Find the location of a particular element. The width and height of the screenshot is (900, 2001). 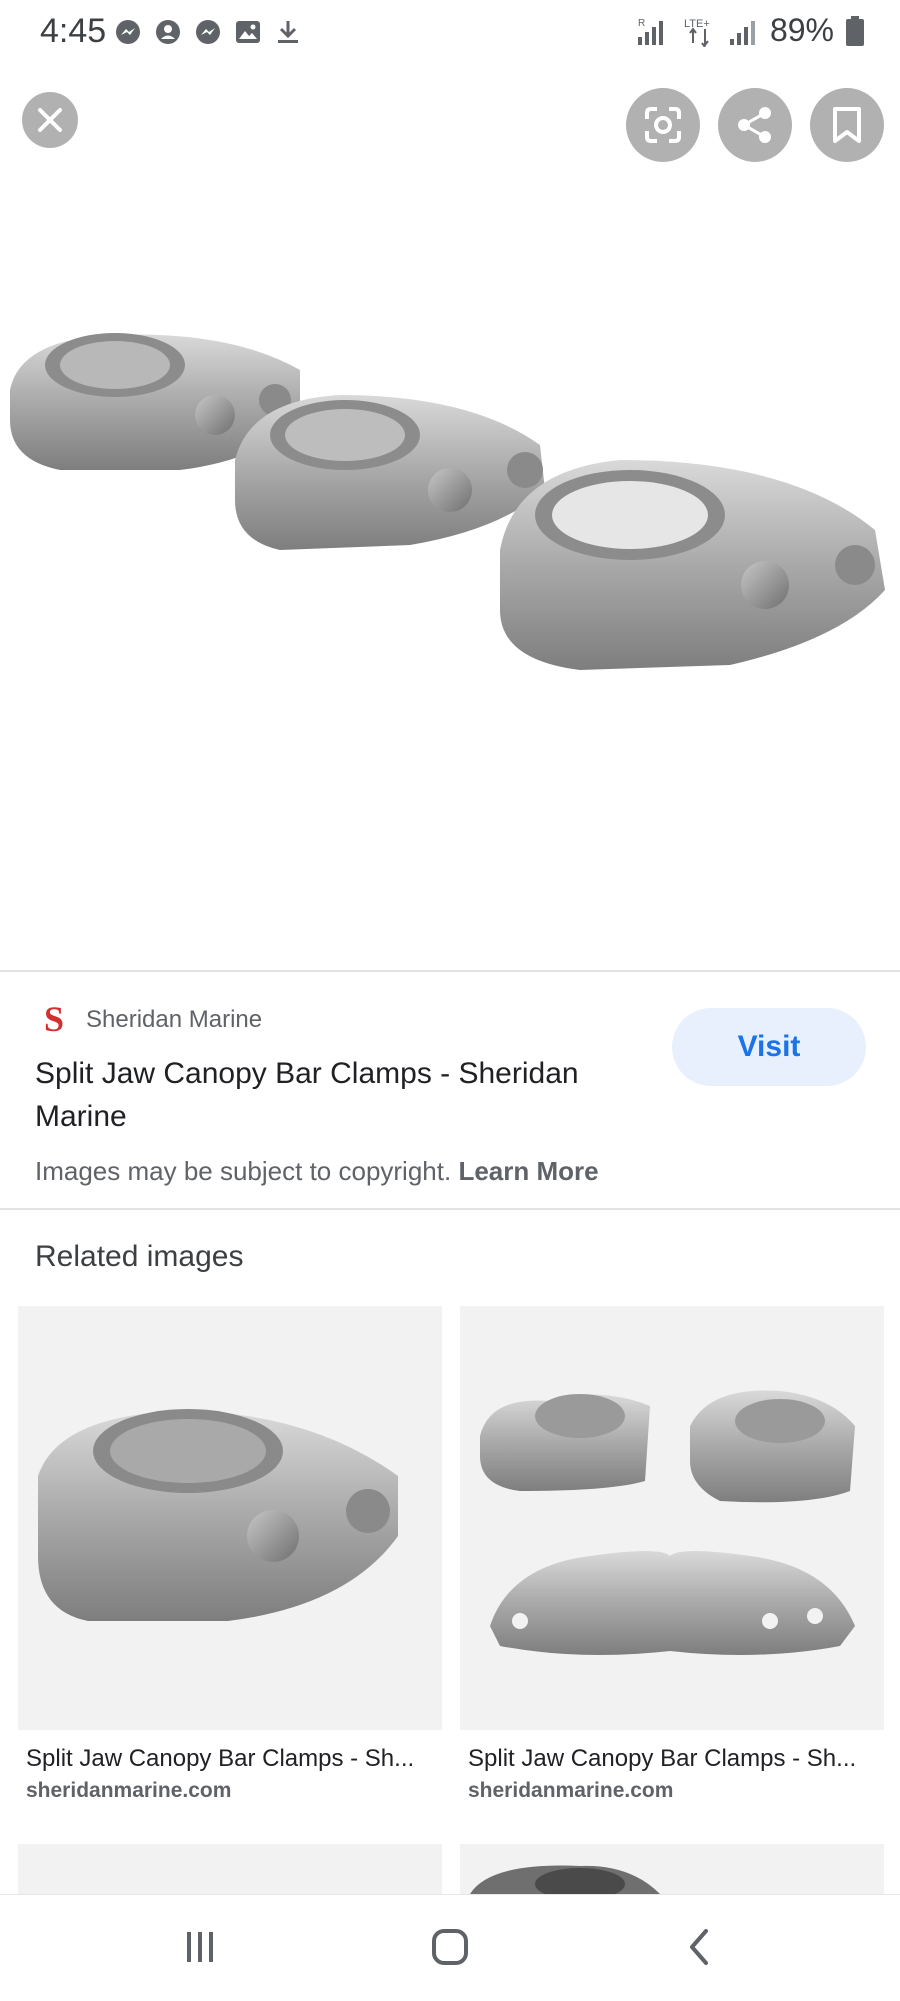

close-button is located at coordinates (50, 120).